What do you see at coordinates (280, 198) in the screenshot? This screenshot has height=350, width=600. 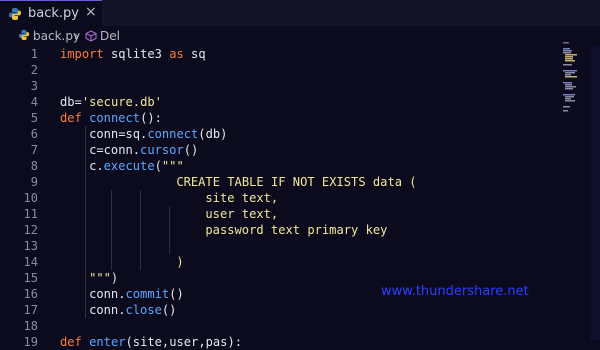 I see `code-line: 10 site text,` at bounding box center [280, 198].